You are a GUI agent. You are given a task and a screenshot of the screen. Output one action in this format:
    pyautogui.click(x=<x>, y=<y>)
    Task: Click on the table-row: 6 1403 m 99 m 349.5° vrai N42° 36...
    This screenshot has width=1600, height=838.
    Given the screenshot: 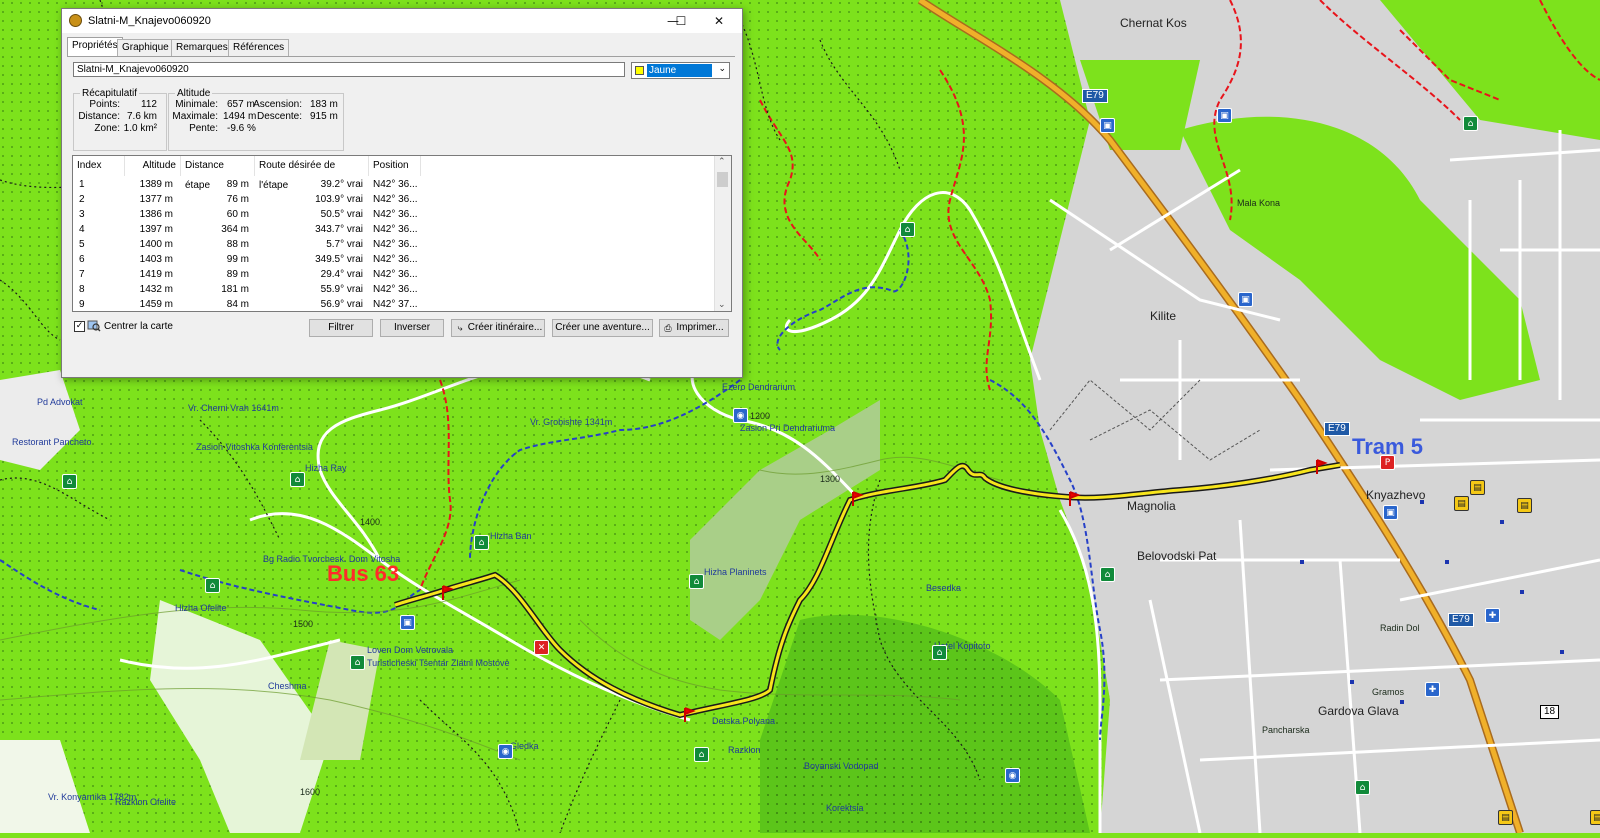 What is the action you would take?
    pyautogui.click(x=394, y=259)
    